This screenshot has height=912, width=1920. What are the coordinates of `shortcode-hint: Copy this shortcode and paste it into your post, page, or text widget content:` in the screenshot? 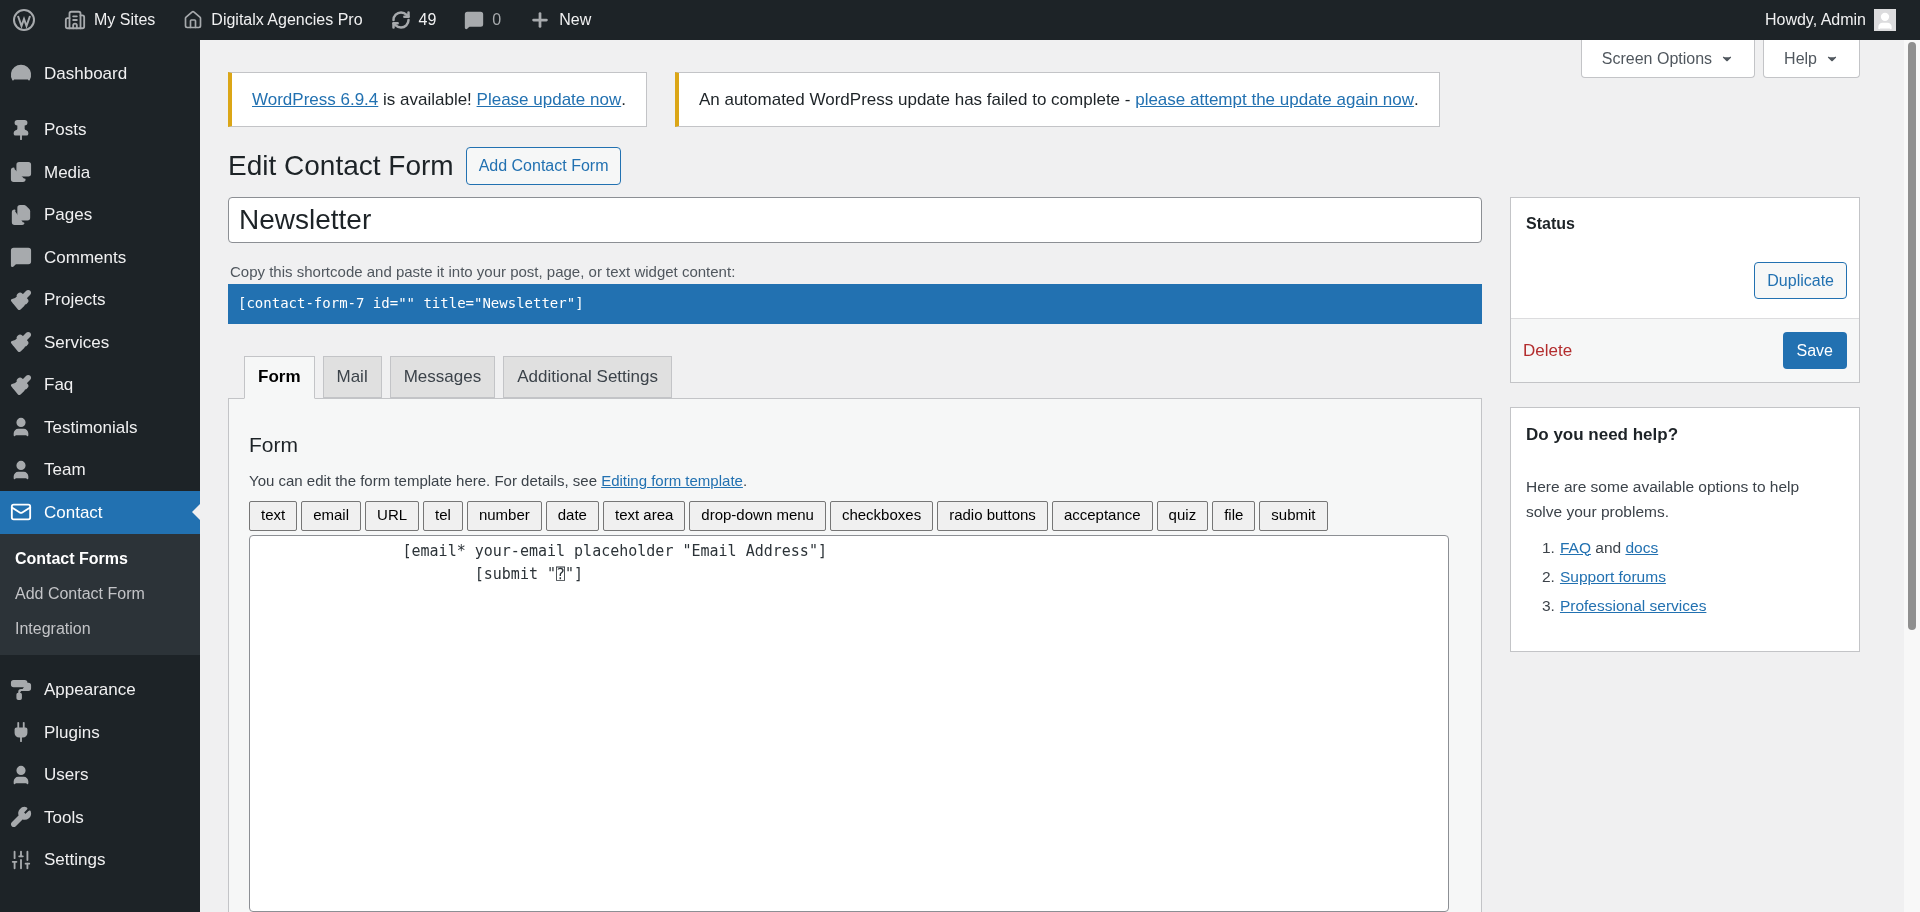 It's located at (483, 272).